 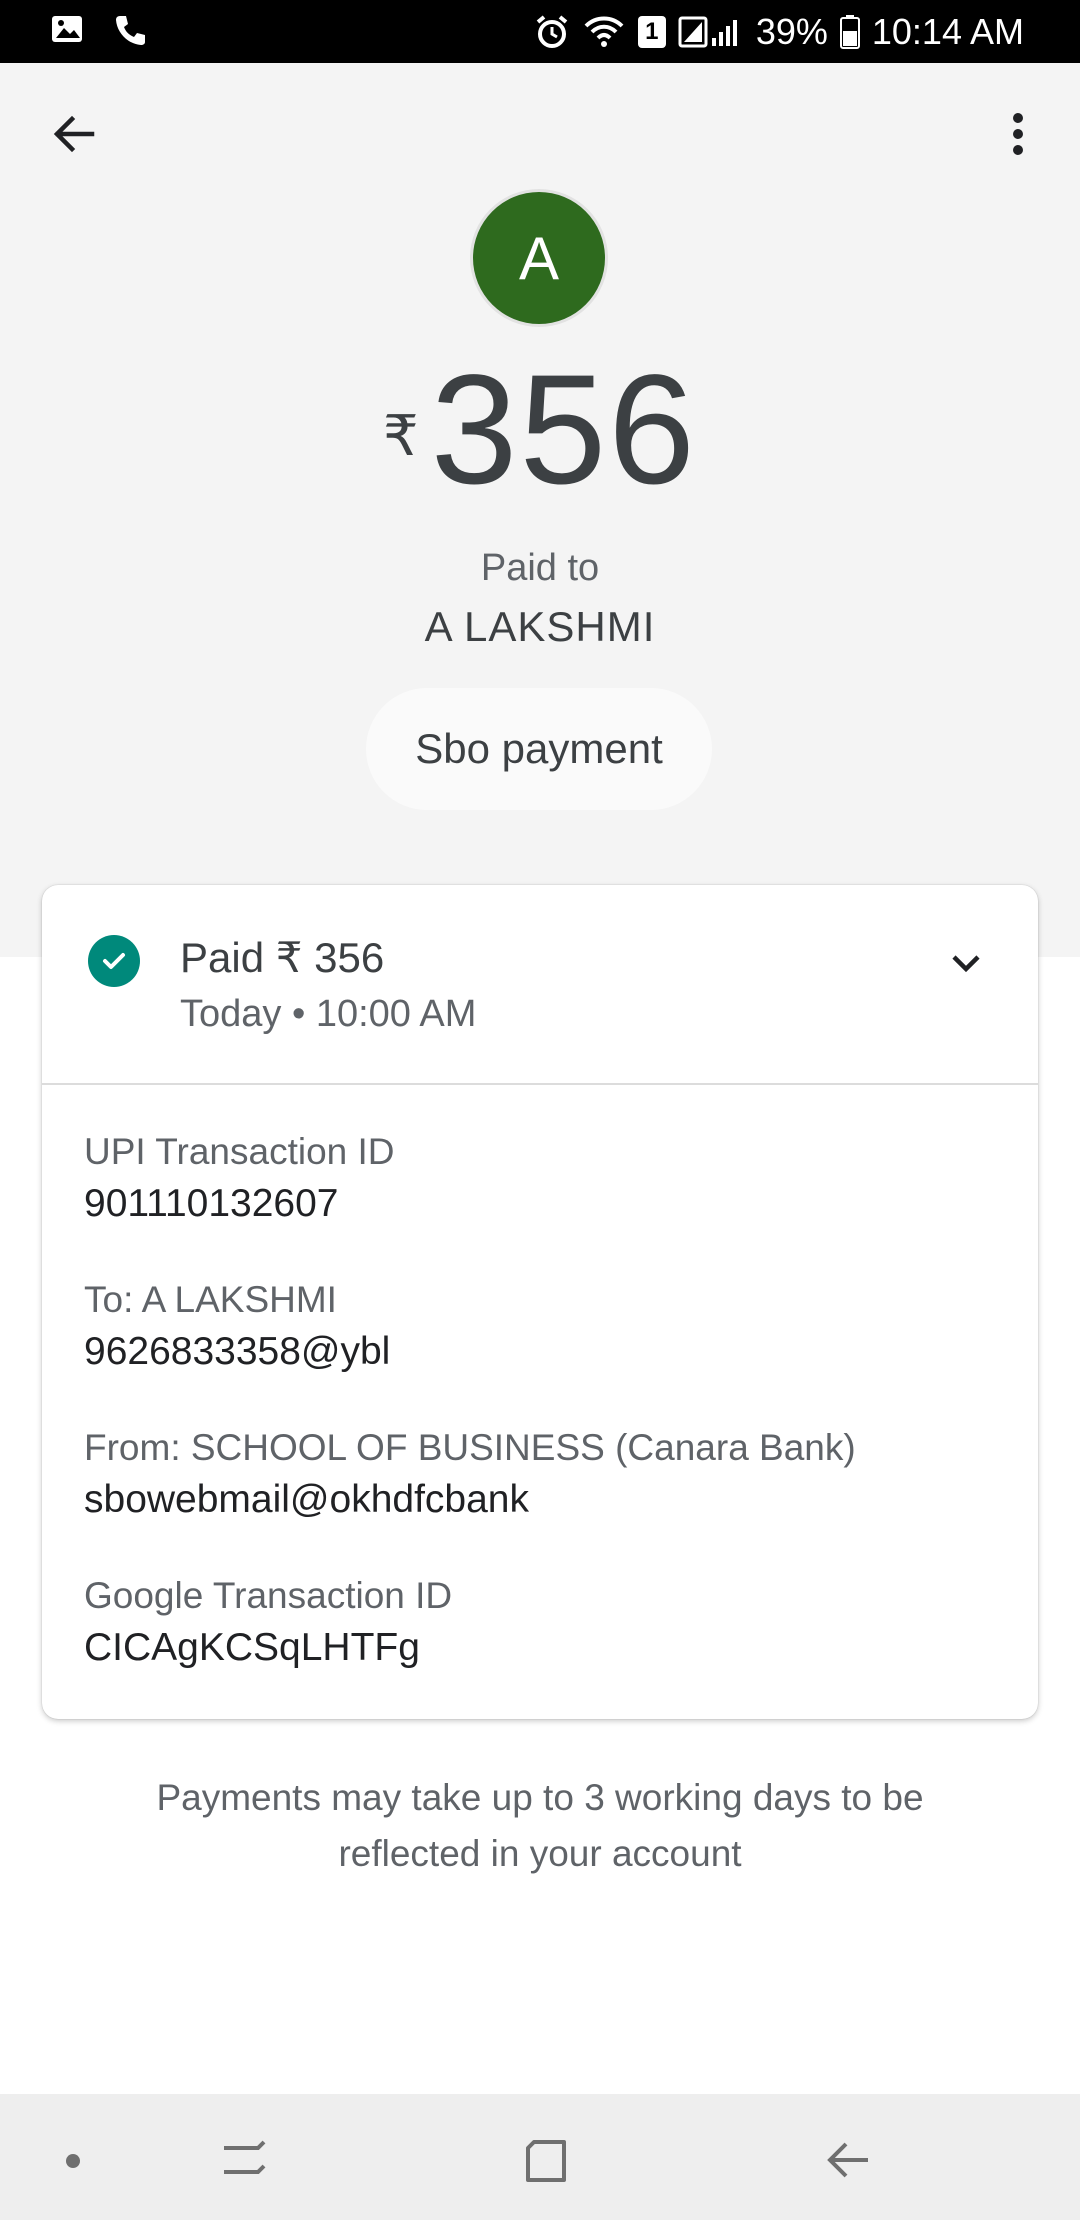 What do you see at coordinates (268, 1623) in the screenshot?
I see `detail-google-transaction-id: Google Transaction ID CICAgKCSqLHTFg` at bounding box center [268, 1623].